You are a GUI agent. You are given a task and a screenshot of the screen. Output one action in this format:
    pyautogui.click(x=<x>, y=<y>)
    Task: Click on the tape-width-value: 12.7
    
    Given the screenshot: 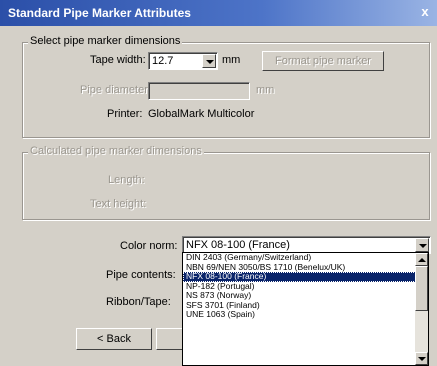 What is the action you would take?
    pyautogui.click(x=163, y=61)
    